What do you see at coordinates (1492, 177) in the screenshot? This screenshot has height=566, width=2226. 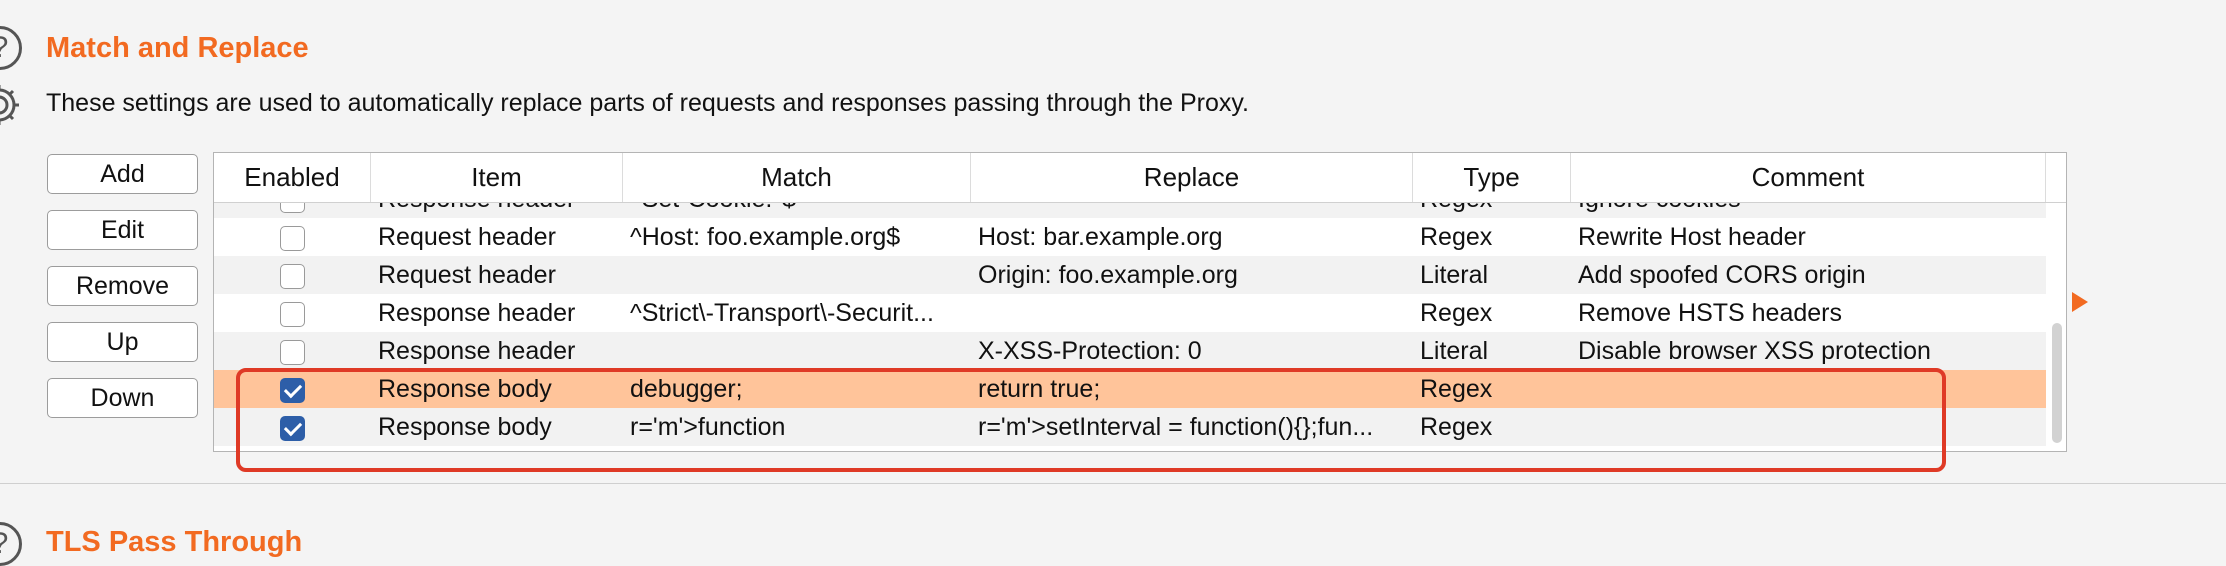 I see `column-header-type: Type` at bounding box center [1492, 177].